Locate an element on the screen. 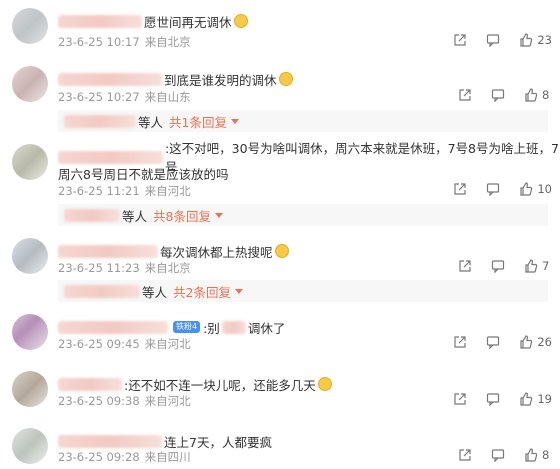 This screenshot has height=469, width=560. reply-summary: 等人 共8条回复 is located at coordinates (303, 215).